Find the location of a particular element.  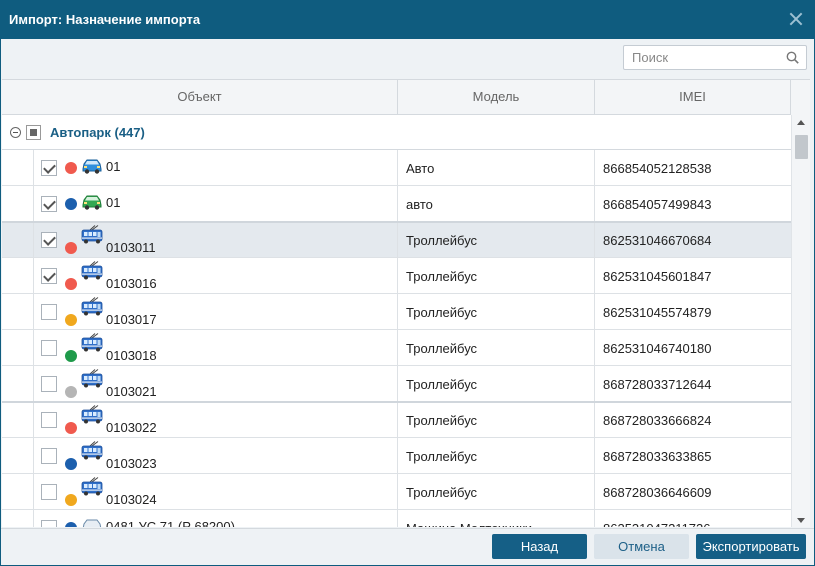

object-cell: 01 is located at coordinates (200, 167).